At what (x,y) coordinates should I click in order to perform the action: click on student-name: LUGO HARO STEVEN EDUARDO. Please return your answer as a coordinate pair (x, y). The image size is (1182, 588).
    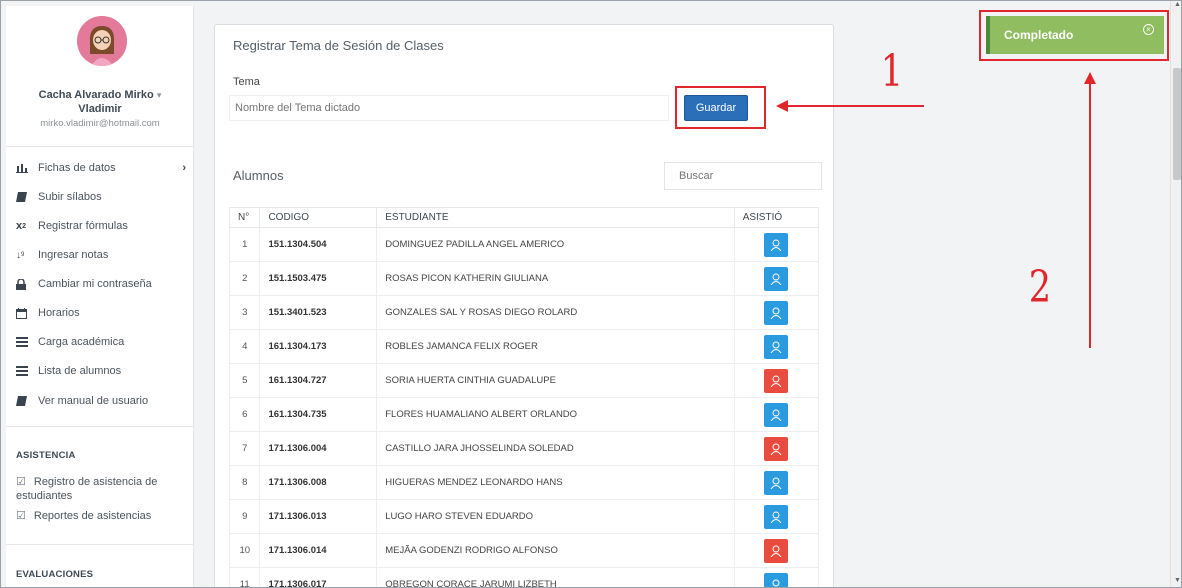
    Looking at the image, I should click on (555, 516).